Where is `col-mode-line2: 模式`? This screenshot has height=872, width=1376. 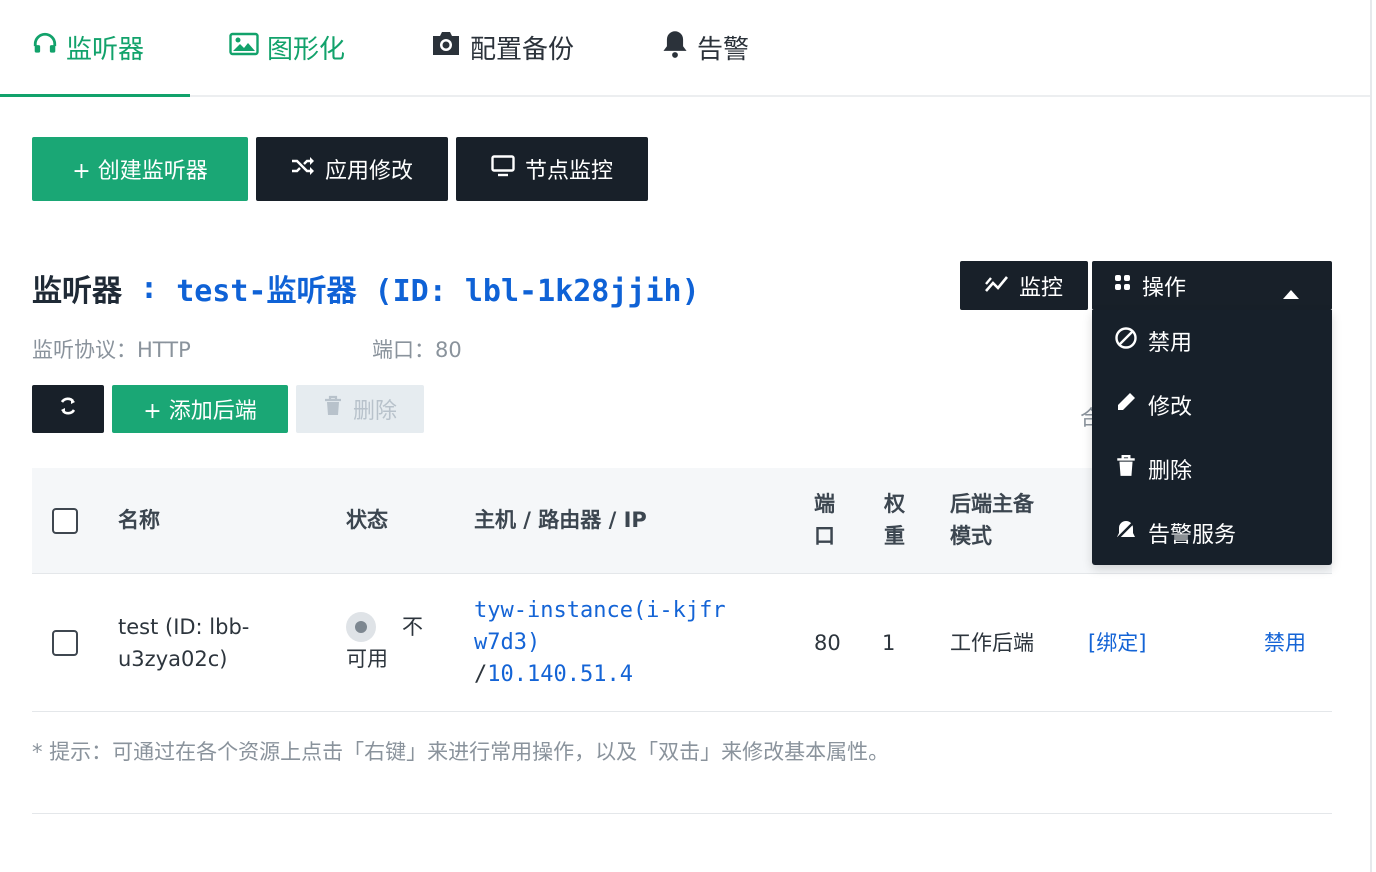
col-mode-line2: 模式 is located at coordinates (971, 536).